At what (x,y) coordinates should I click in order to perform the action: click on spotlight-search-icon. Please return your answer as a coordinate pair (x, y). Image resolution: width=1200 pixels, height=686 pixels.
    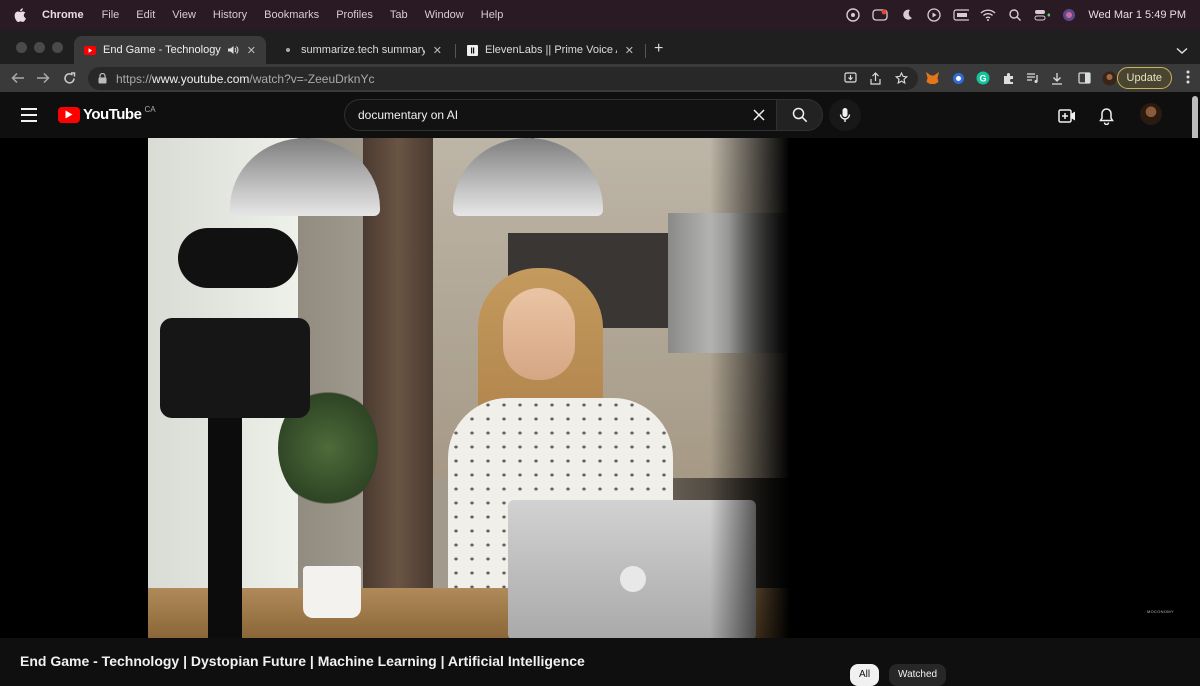
    Looking at the image, I should click on (1015, 15).